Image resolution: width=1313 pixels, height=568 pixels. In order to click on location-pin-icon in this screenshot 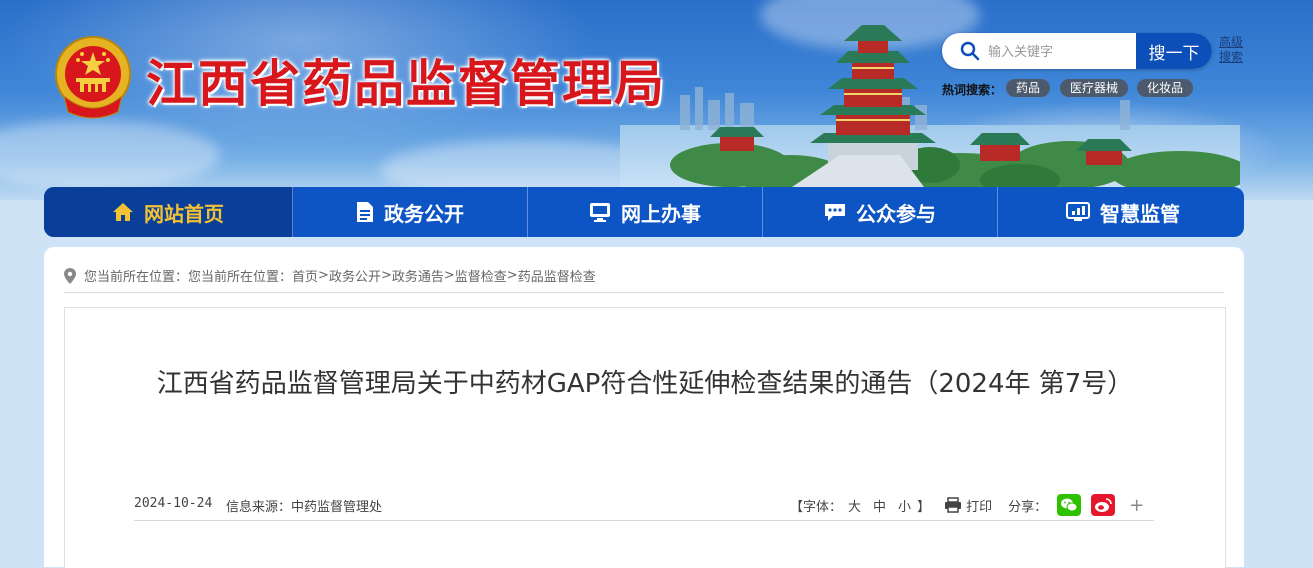, I will do `click(70, 275)`.